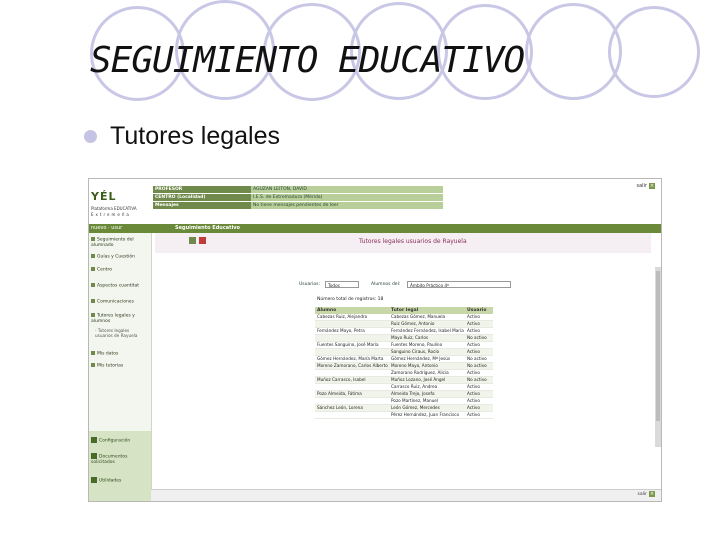 The image size is (720, 540). I want to click on table-row: Pérez Hernández, Juan Francisco Activo, so click(404, 415).